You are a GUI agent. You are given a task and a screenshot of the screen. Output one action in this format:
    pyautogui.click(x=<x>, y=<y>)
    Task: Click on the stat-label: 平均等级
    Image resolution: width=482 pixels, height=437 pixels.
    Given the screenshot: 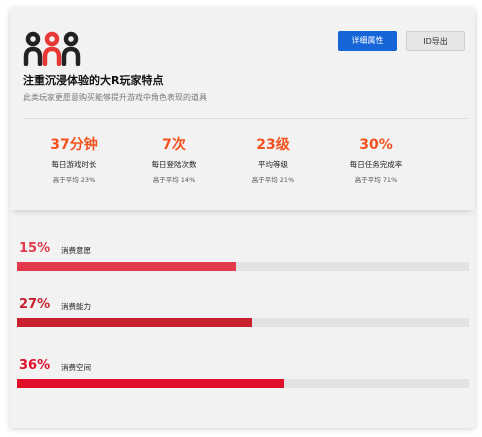 What is the action you would take?
    pyautogui.click(x=273, y=164)
    